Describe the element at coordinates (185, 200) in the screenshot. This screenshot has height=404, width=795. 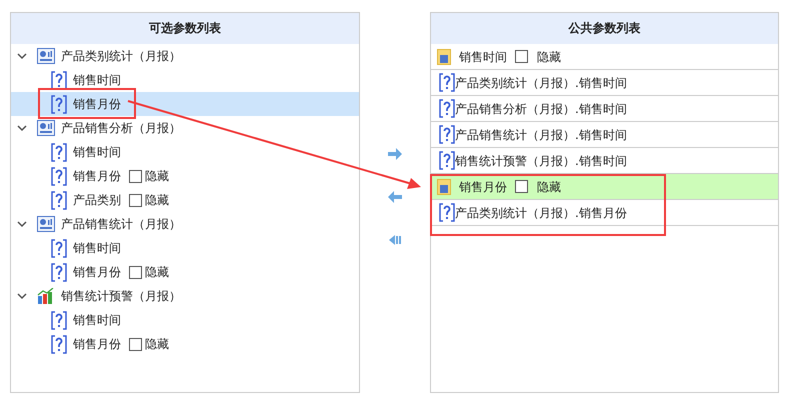
I see `tree-item: 产品类别 隐藏` at that location.